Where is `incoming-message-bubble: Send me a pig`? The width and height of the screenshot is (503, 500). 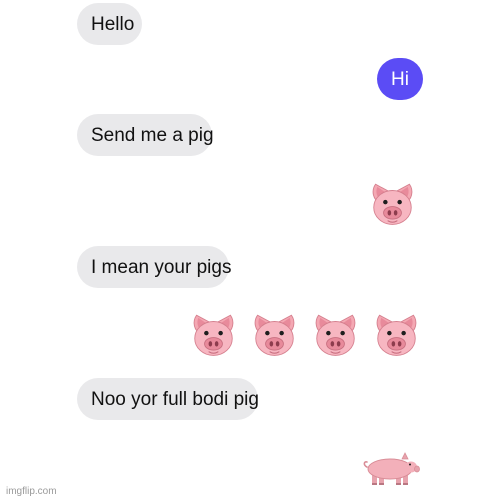 incoming-message-bubble: Send me a pig is located at coordinates (145, 135).